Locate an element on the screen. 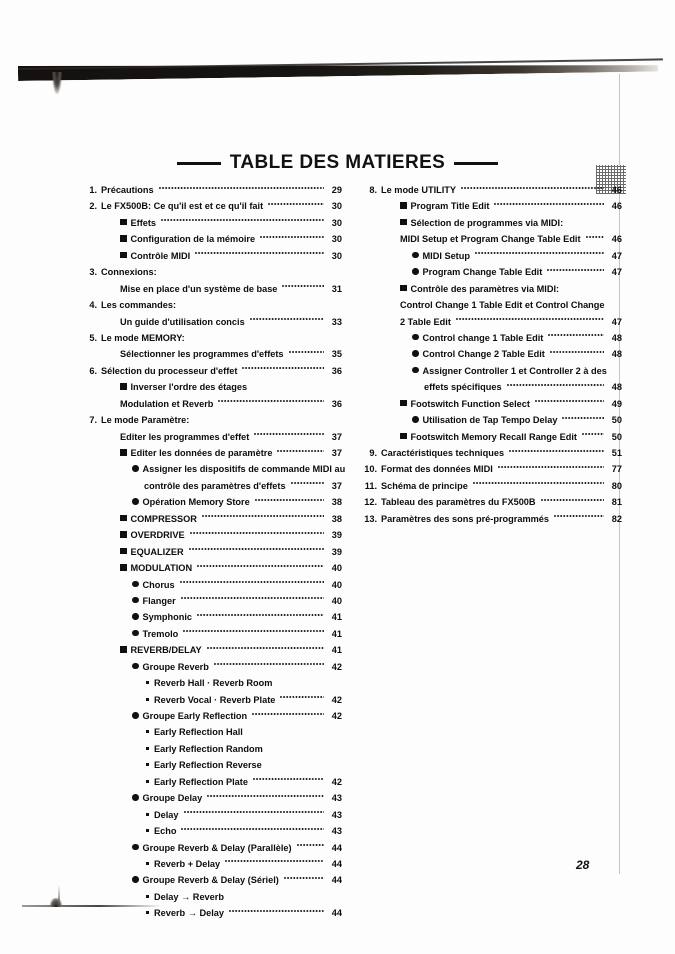  toc-entry-groupe-reverb-delay-parall-le: Groupe Reverb & Delay (Parallèle) 44 is located at coordinates (212, 848).